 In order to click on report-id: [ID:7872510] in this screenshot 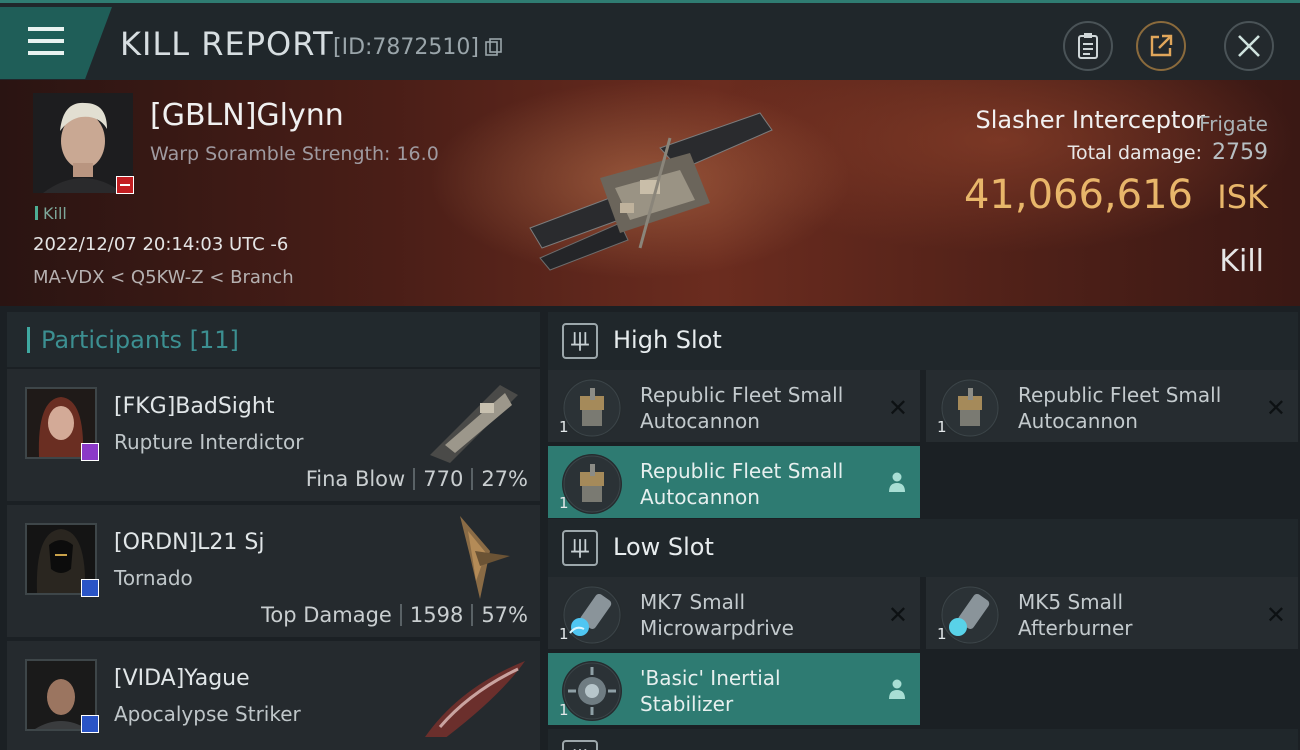, I will do `click(406, 47)`.